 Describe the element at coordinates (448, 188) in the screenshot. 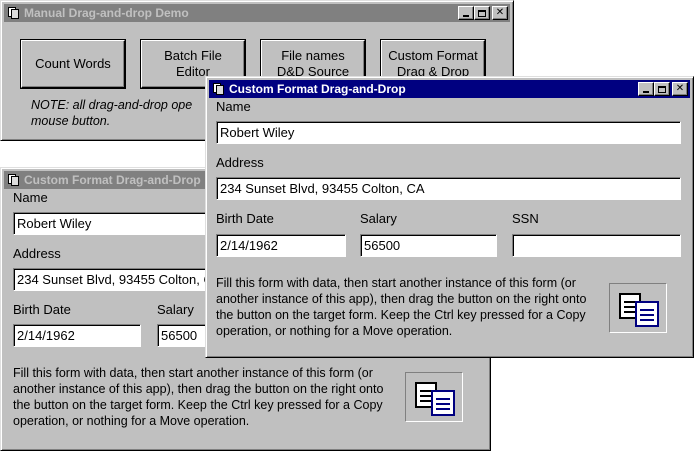

I see `front-address-field: 234 Sunset Blvd, 93455 Colton, CA` at that location.